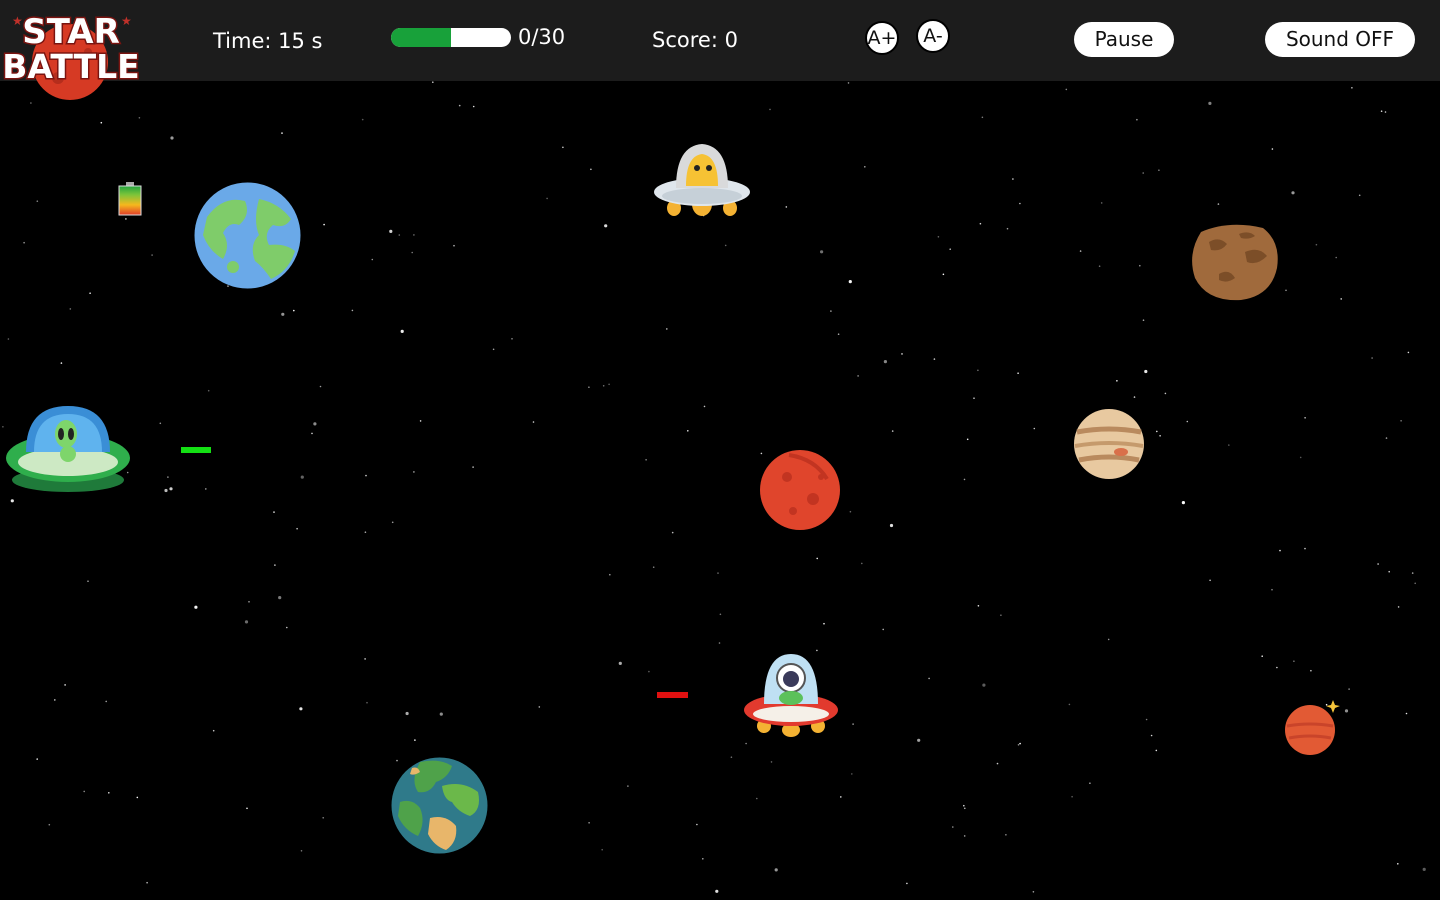 The width and height of the screenshot is (1440, 900). Describe the element at coordinates (1124, 39) in the screenshot. I see `pause-button: Pause` at that location.